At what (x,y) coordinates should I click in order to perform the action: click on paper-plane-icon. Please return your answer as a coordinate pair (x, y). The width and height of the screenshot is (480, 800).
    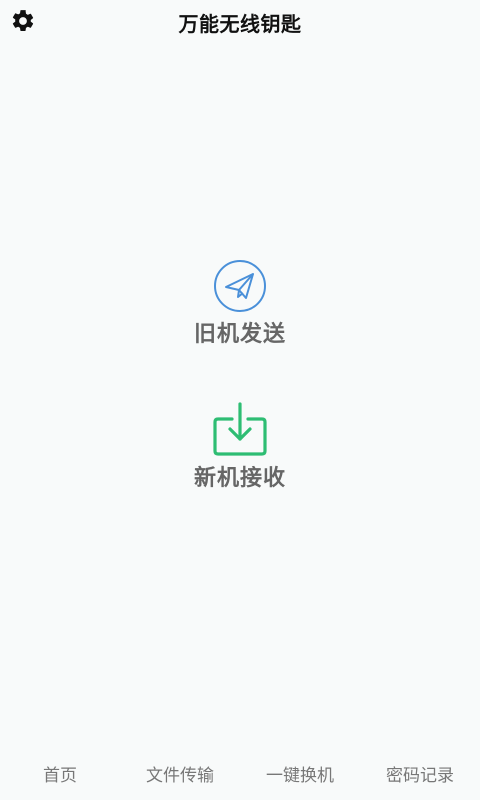
    Looking at the image, I should click on (240, 286).